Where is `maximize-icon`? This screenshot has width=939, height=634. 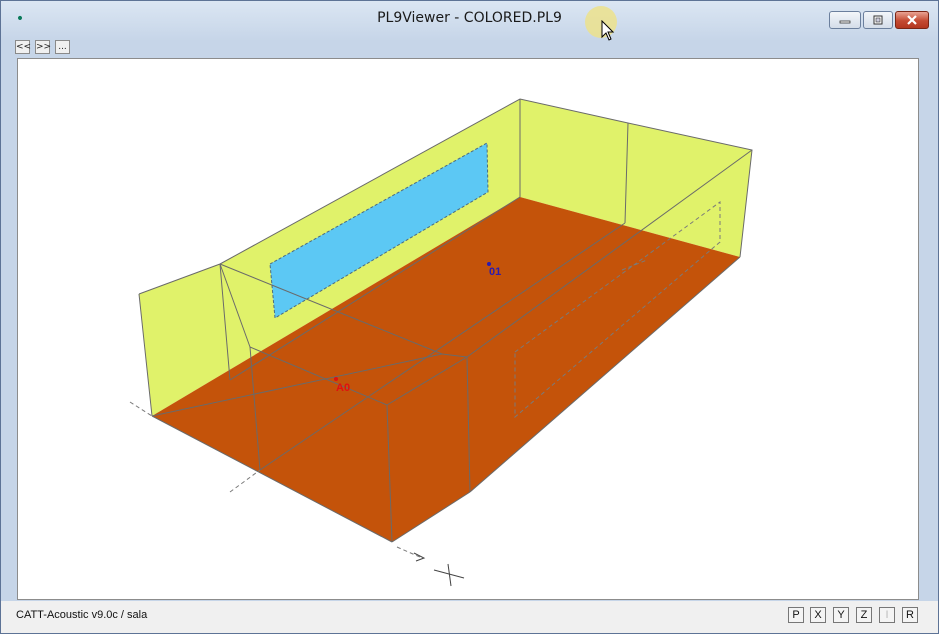
maximize-icon is located at coordinates (878, 20).